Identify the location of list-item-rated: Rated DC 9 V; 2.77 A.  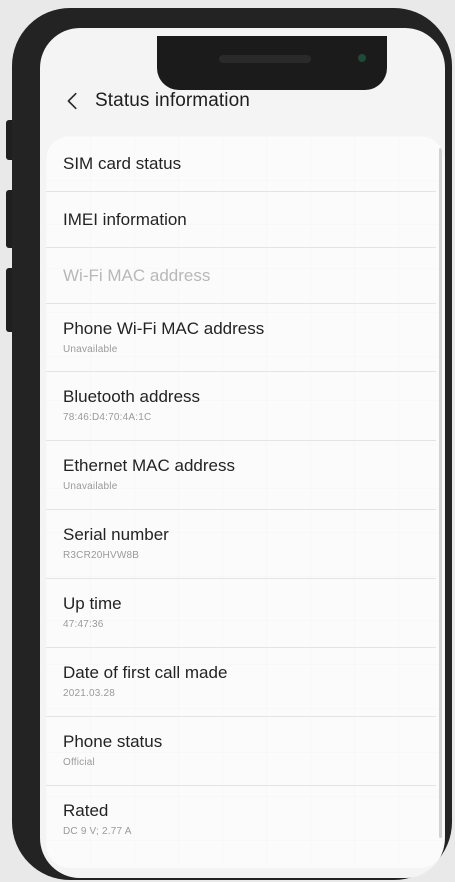
(241, 820).